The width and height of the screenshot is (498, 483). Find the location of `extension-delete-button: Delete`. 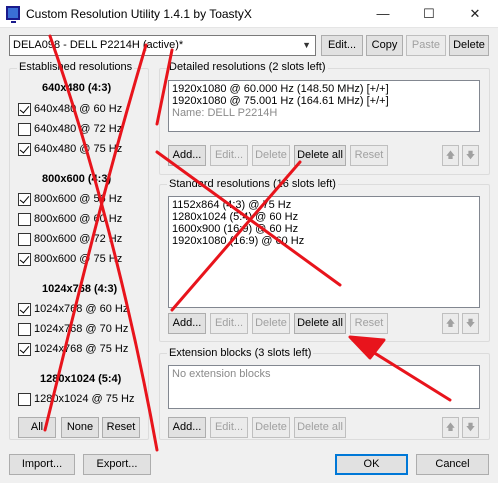

extension-delete-button: Delete is located at coordinates (271, 427).